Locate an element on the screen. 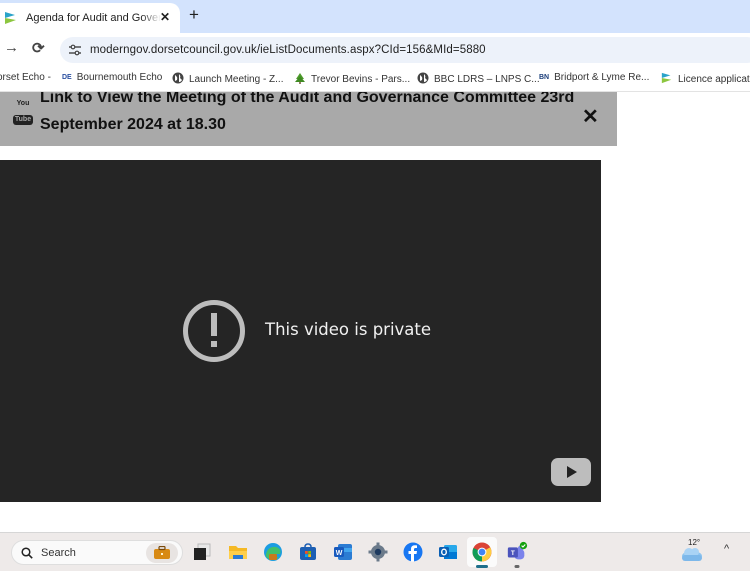 Image resolution: width=750 pixels, height=571 pixels. youtube-play-button is located at coordinates (571, 472).